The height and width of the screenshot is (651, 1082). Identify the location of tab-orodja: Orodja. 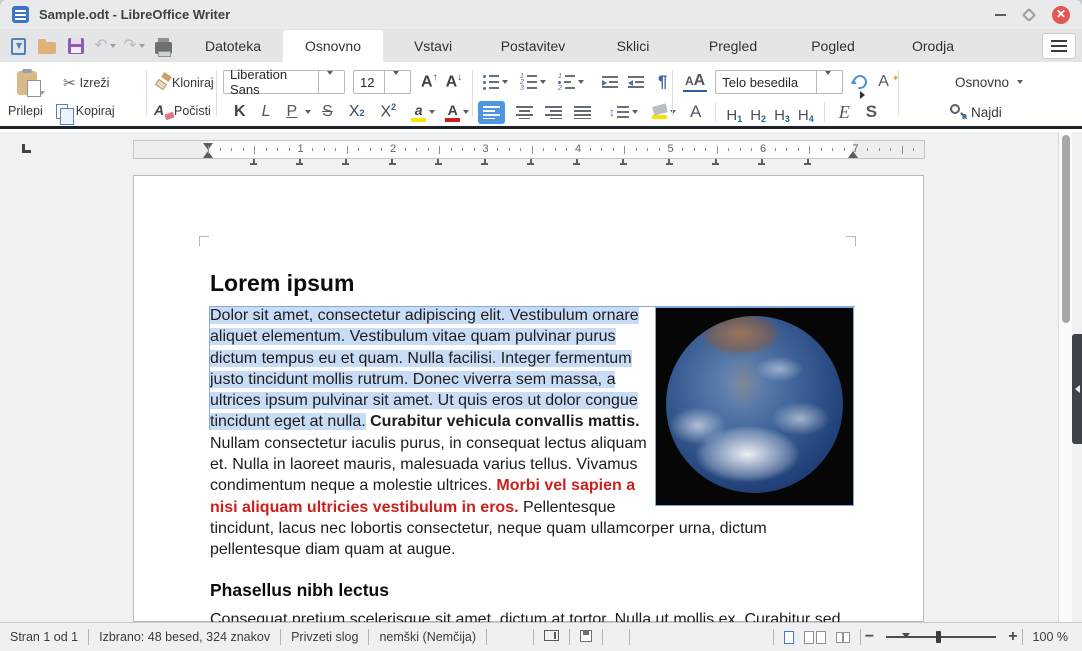
(933, 46).